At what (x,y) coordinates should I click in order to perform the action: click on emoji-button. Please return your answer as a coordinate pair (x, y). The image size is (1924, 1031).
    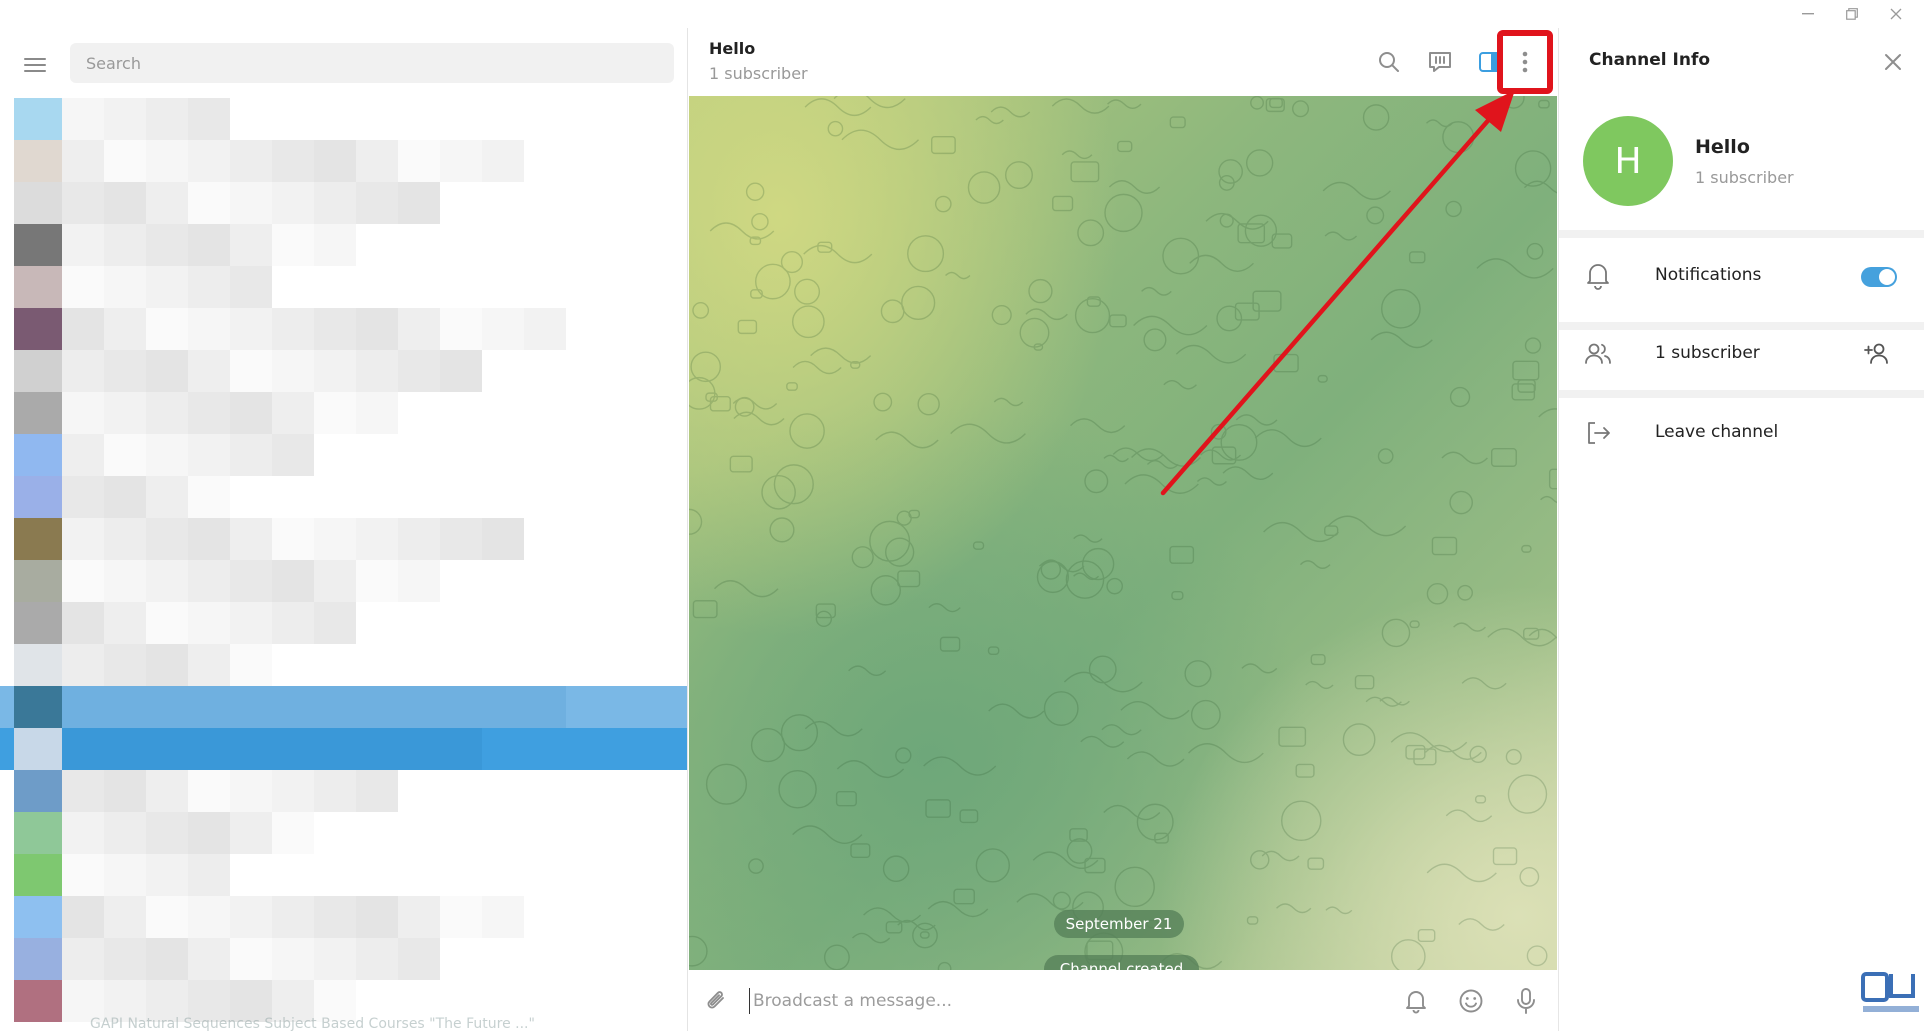
    Looking at the image, I should click on (1471, 1001).